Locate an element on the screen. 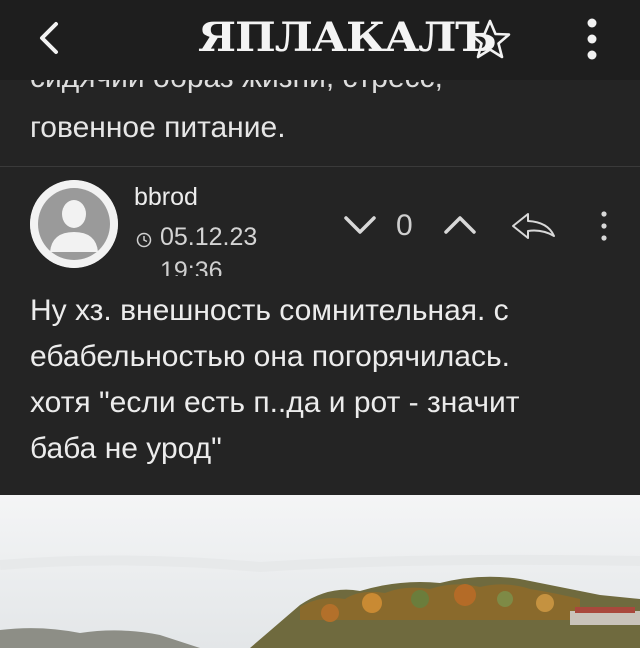  vote-count: 0 is located at coordinates (404, 225).